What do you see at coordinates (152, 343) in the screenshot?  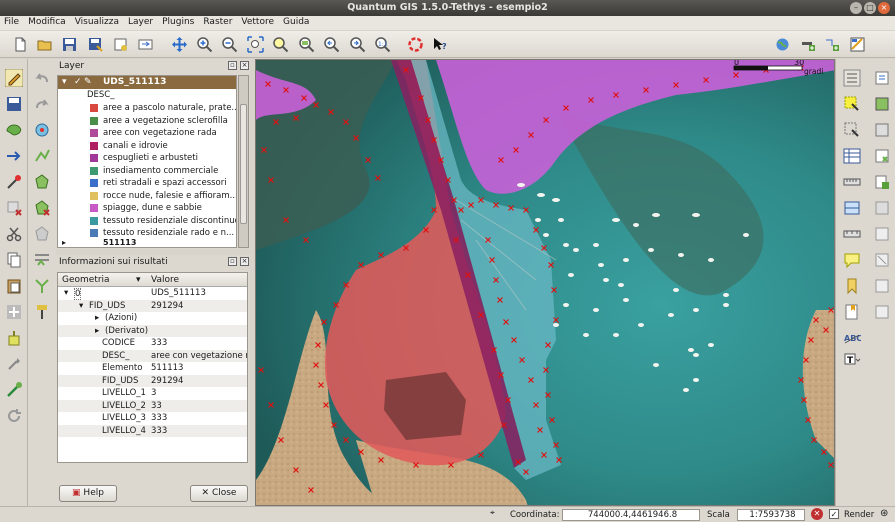 I see `result-row: CODICE 333` at bounding box center [152, 343].